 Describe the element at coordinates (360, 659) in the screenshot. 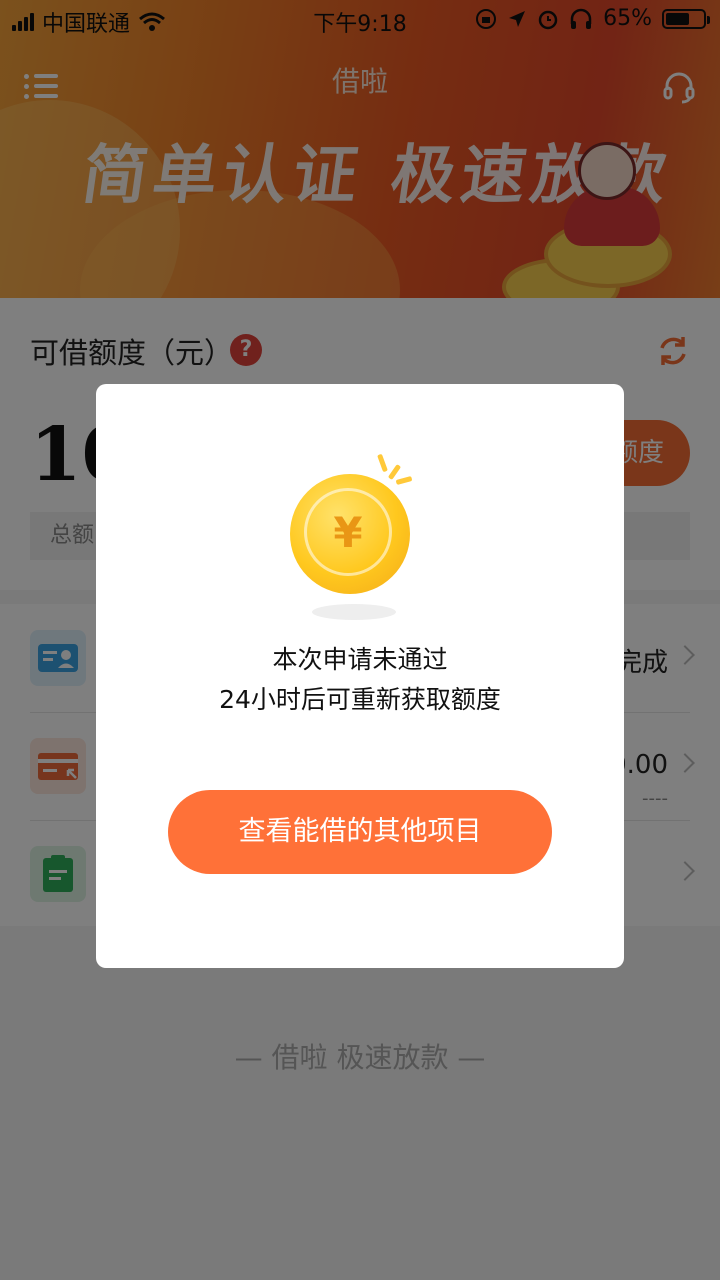

I see `dialog-message-line1: 本次申请未通过` at that location.